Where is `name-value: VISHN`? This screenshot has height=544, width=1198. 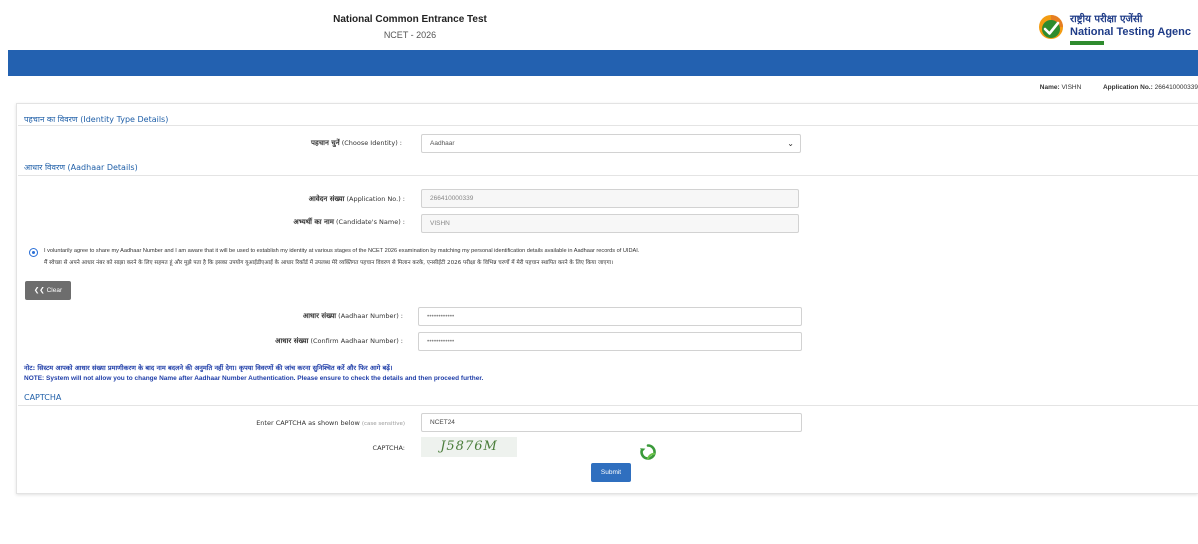 name-value: VISHN is located at coordinates (1071, 87).